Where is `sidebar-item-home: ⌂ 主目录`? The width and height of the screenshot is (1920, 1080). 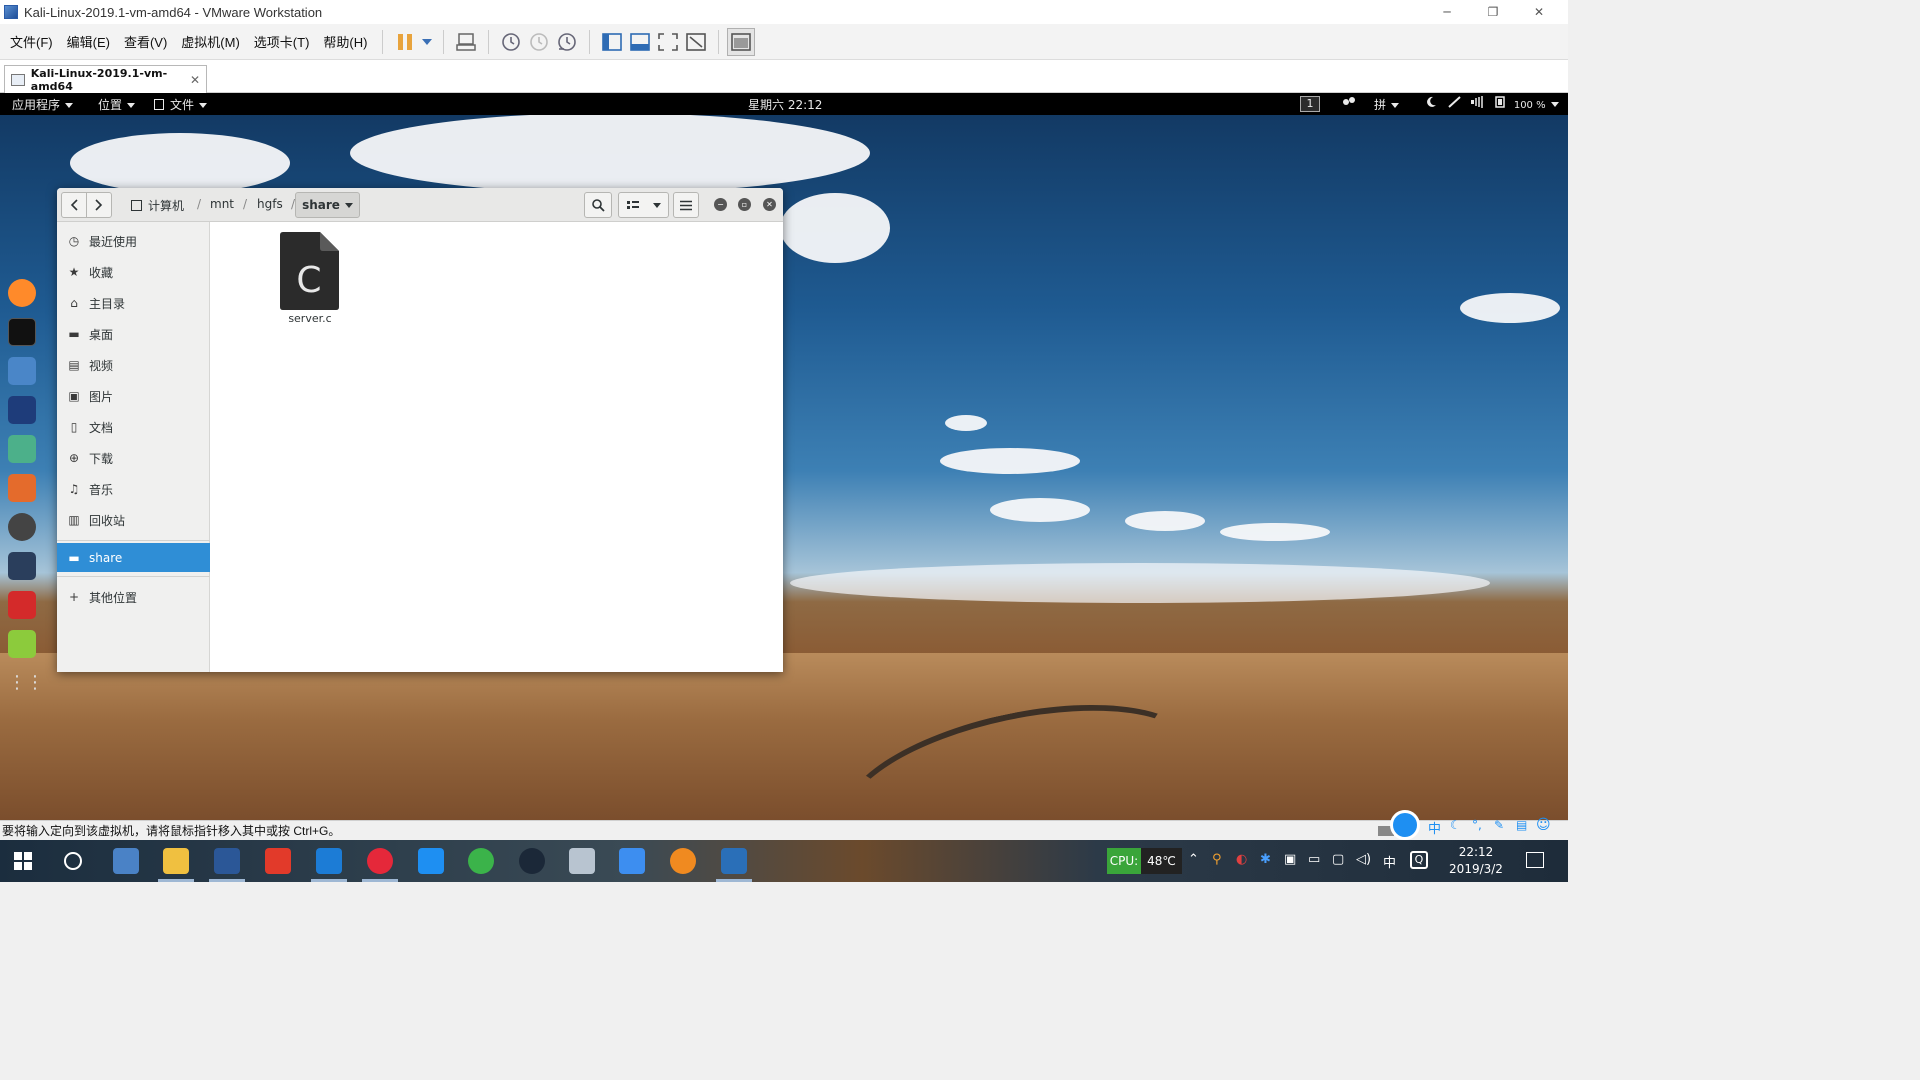
sidebar-item-home: ⌂ 主目录 is located at coordinates (133, 303).